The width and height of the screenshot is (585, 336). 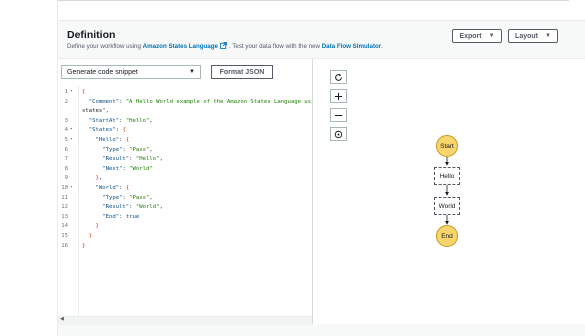 I want to click on zoom-in-icon, so click(x=338, y=96).